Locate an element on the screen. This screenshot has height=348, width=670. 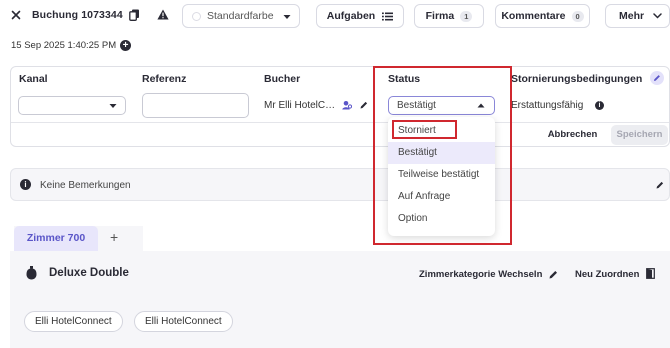
column-header-channel: Kanal is located at coordinates (33, 79).